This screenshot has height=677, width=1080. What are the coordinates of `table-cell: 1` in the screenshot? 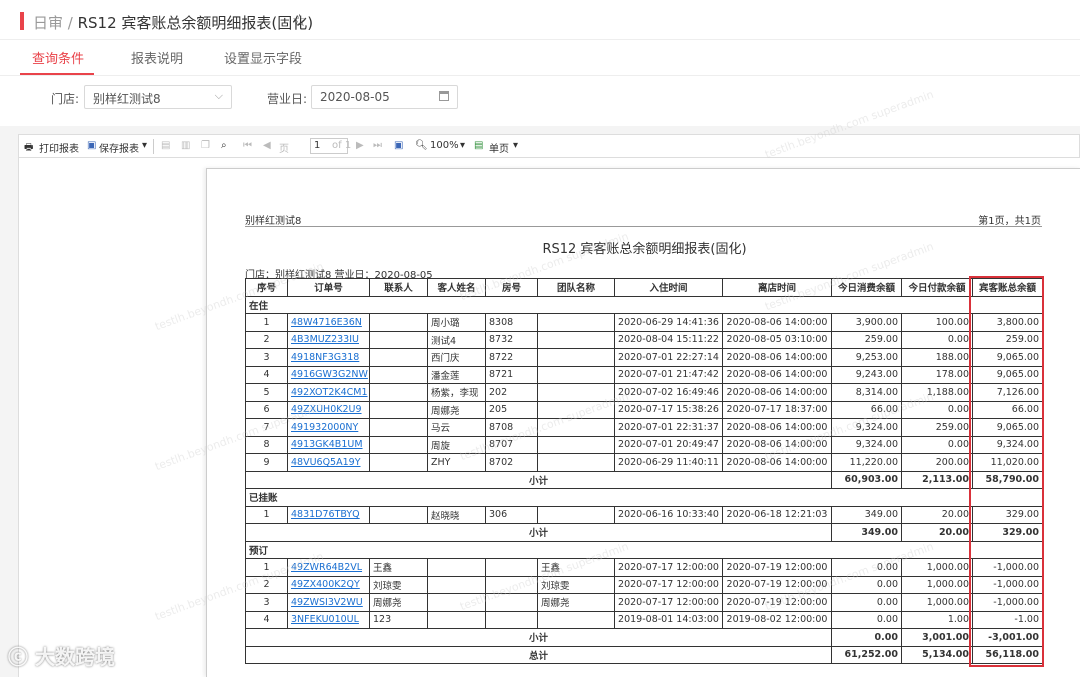 It's located at (266, 514).